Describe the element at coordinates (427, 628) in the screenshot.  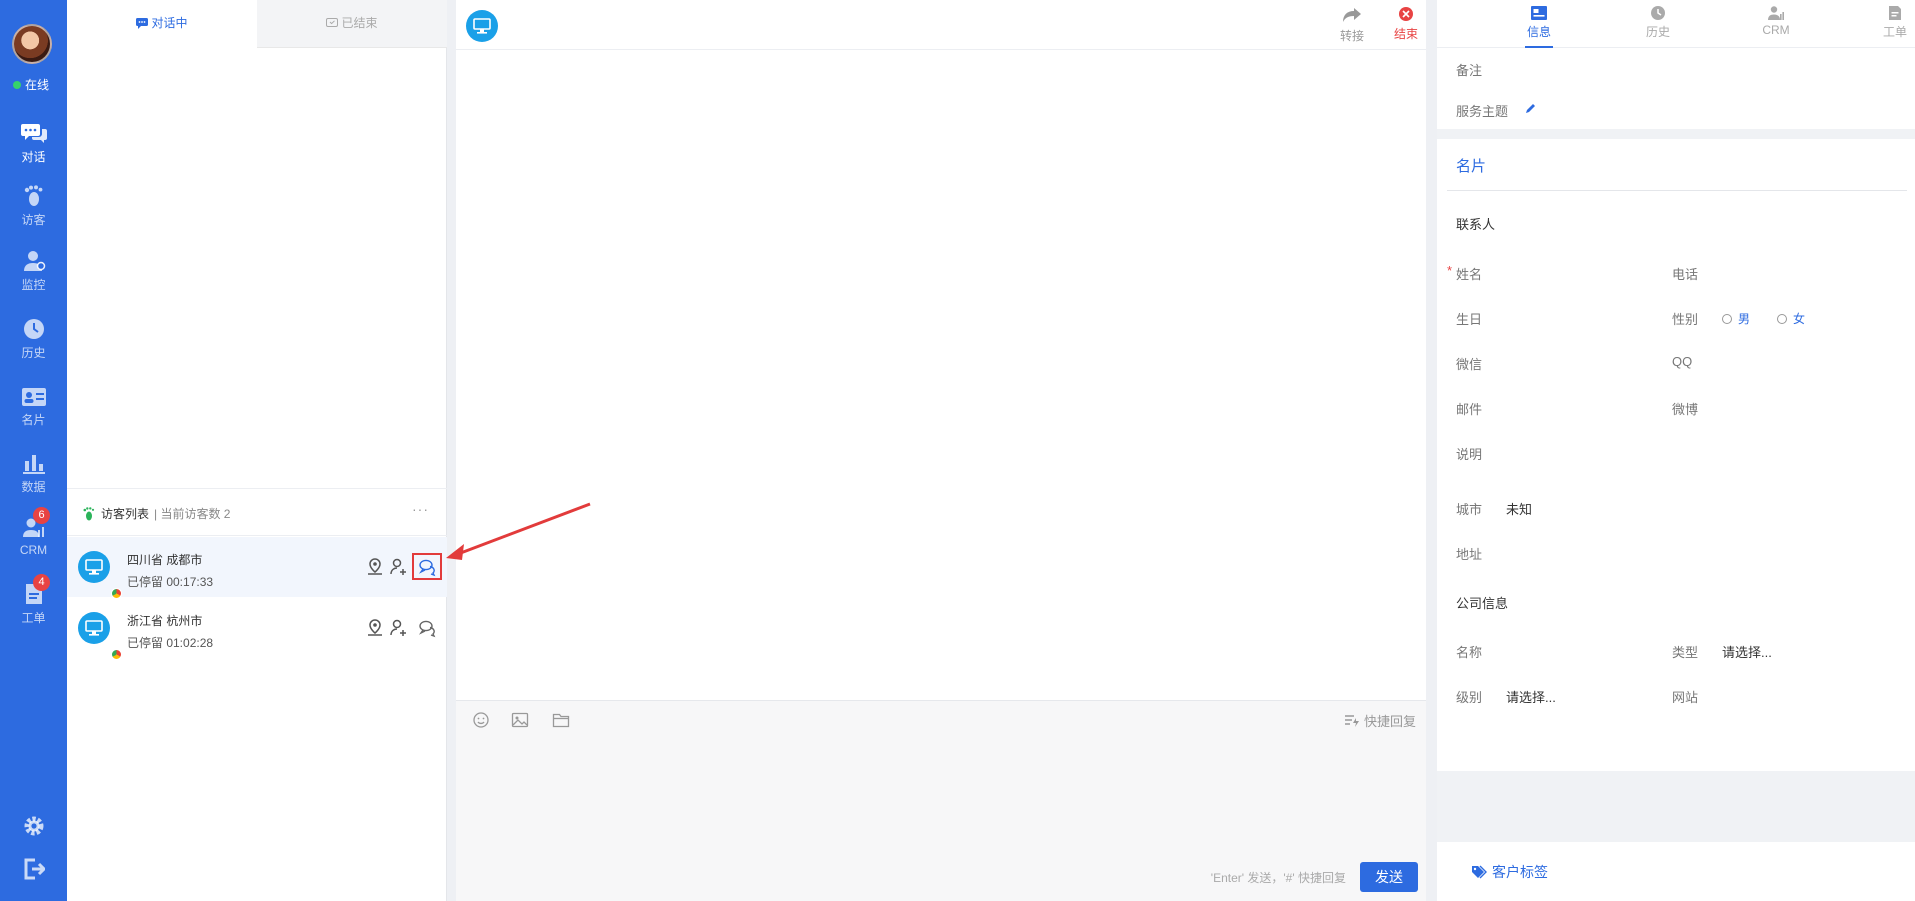
I see `invite-chat-icon` at that location.